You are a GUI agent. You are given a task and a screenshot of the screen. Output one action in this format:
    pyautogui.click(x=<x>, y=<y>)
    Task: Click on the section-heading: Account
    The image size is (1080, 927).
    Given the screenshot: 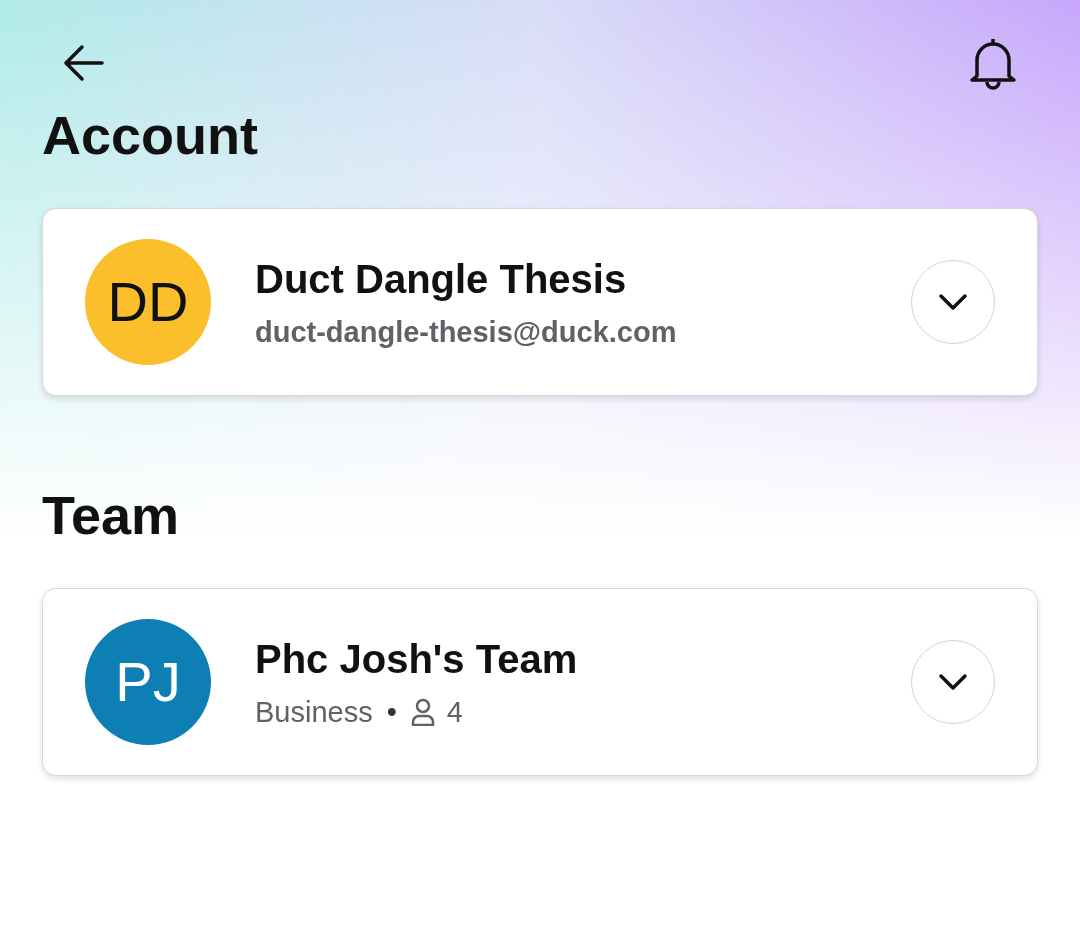 What is the action you would take?
    pyautogui.click(x=150, y=135)
    